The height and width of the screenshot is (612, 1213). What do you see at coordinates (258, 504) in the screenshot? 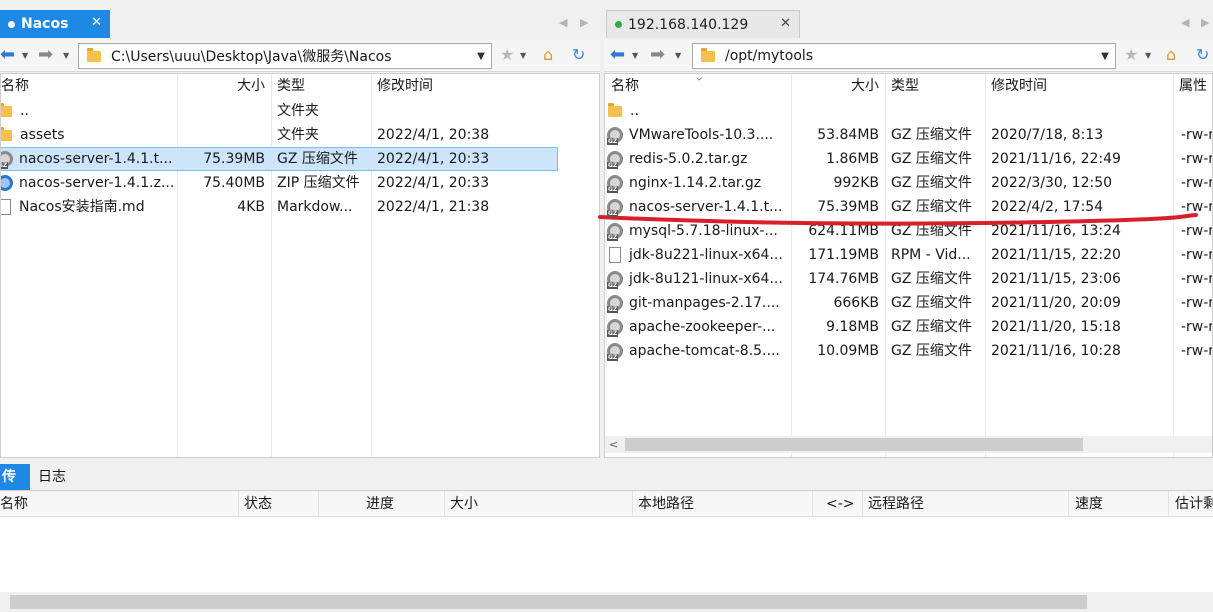
I see `queue-column-status: 状态` at bounding box center [258, 504].